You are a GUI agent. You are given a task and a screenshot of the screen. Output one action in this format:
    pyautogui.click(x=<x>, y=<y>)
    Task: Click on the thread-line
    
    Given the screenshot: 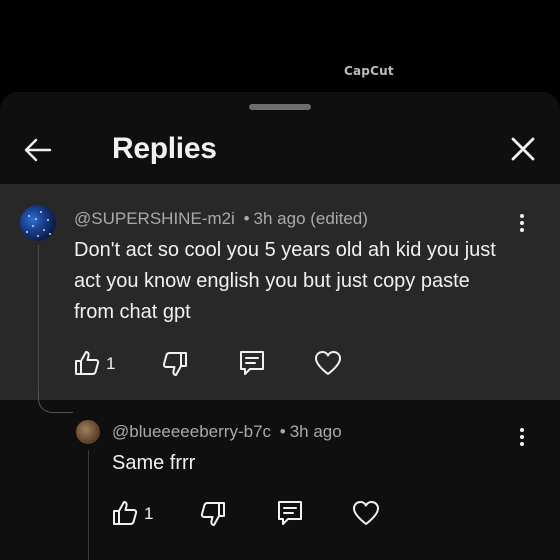 What is the action you would take?
    pyautogui.click(x=38, y=320)
    